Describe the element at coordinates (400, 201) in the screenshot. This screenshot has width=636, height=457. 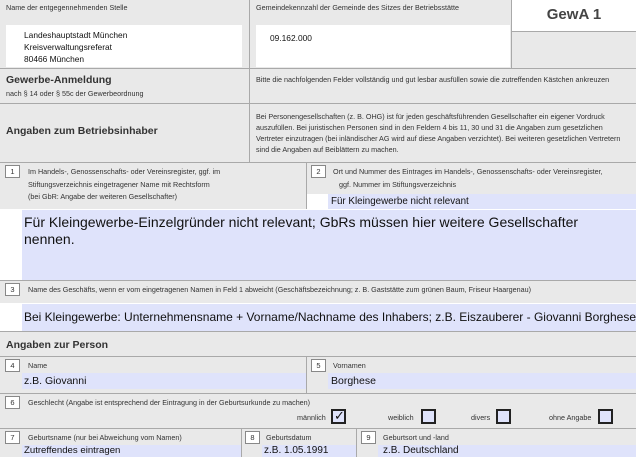
I see `field2-value: Für Kleingewerbe nicht relevant` at that location.